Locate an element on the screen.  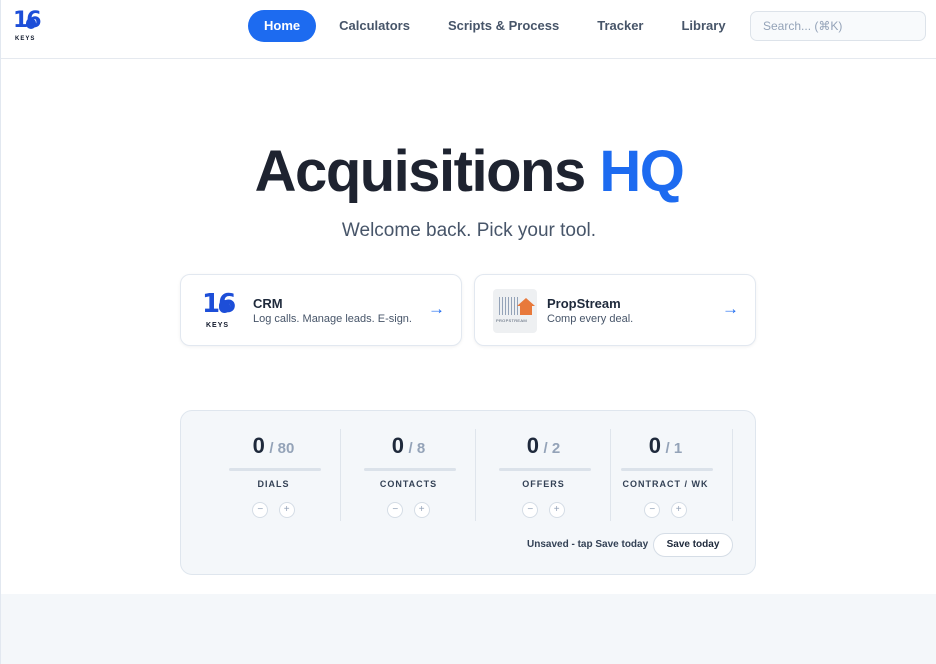
page-subtitle: Welcome back. Pick your tool. is located at coordinates (469, 230).